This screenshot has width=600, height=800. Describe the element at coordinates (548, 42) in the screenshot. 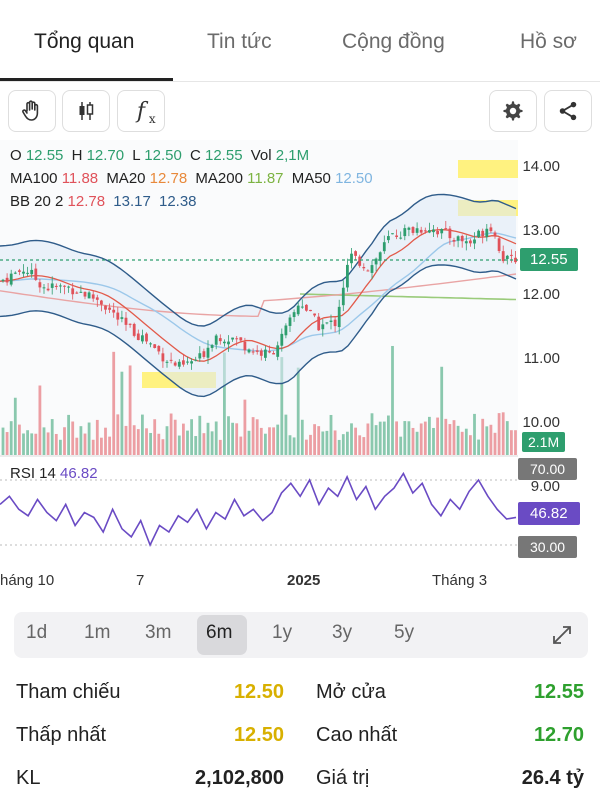

I see `tab-profile: Hồ sơ` at that location.